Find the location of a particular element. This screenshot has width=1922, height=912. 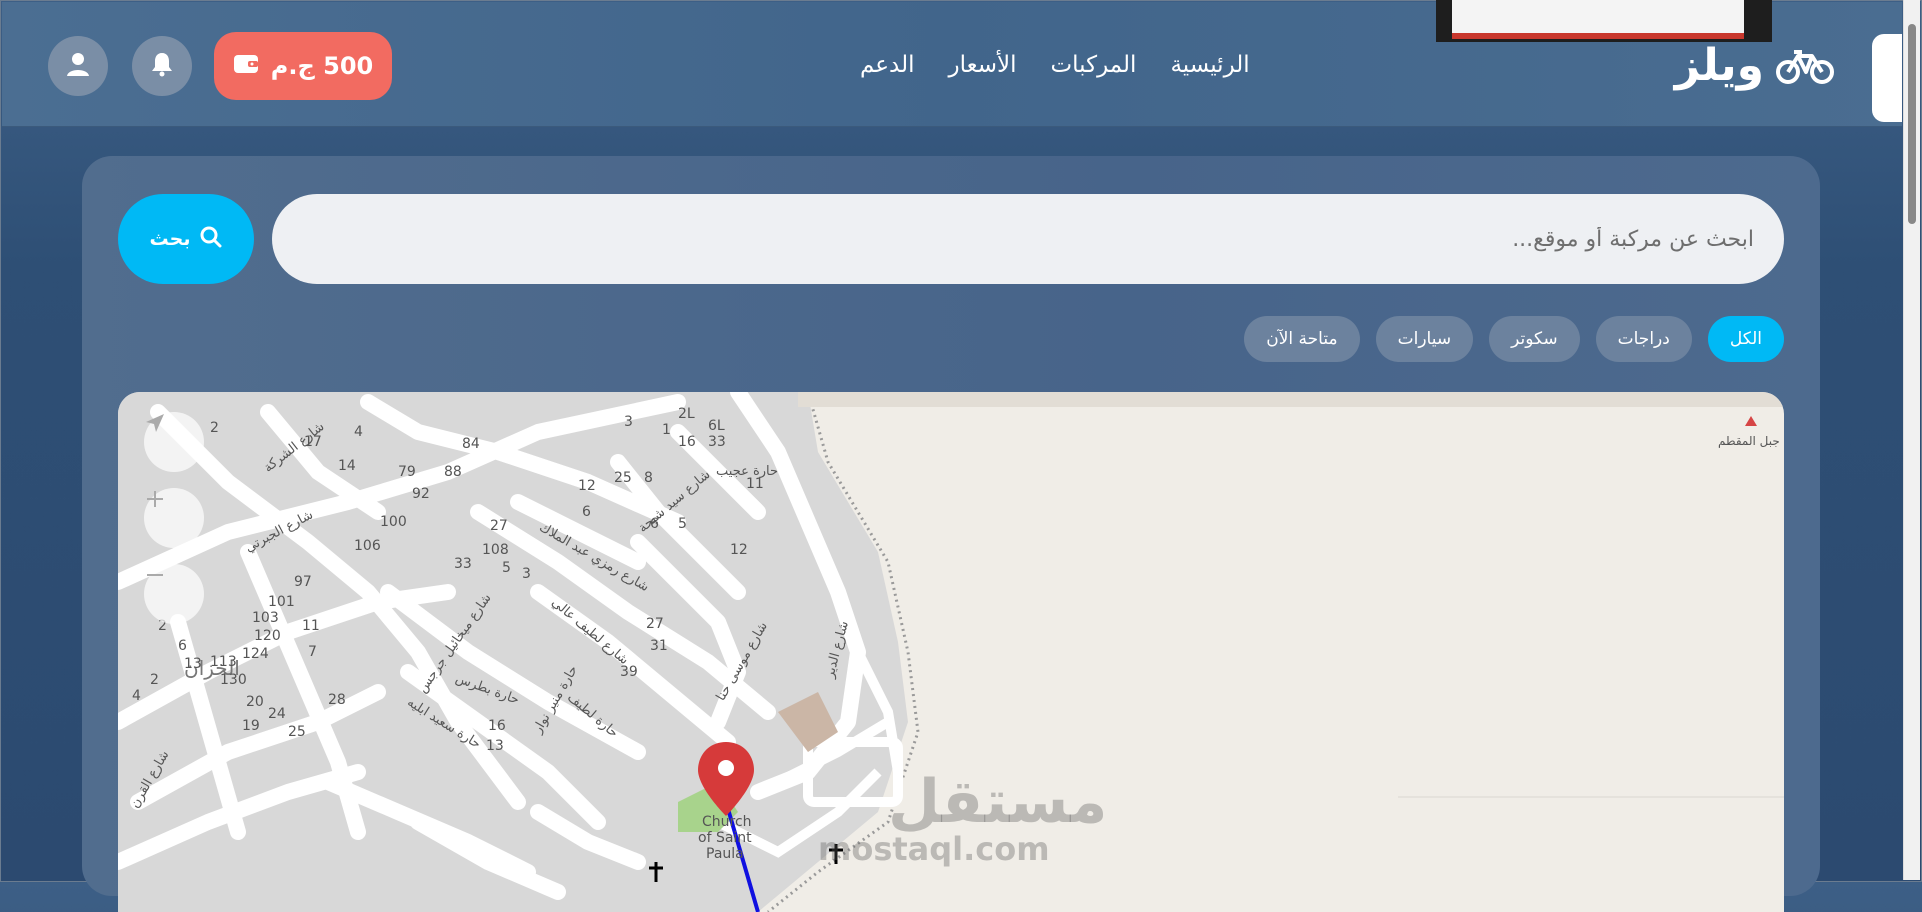

search-icon is located at coordinates (211, 239).